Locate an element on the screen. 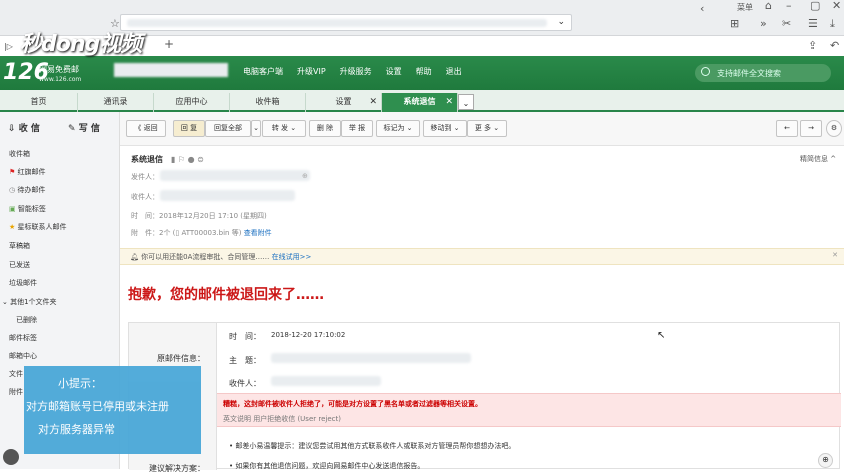  account-name-blurred is located at coordinates (171, 70).